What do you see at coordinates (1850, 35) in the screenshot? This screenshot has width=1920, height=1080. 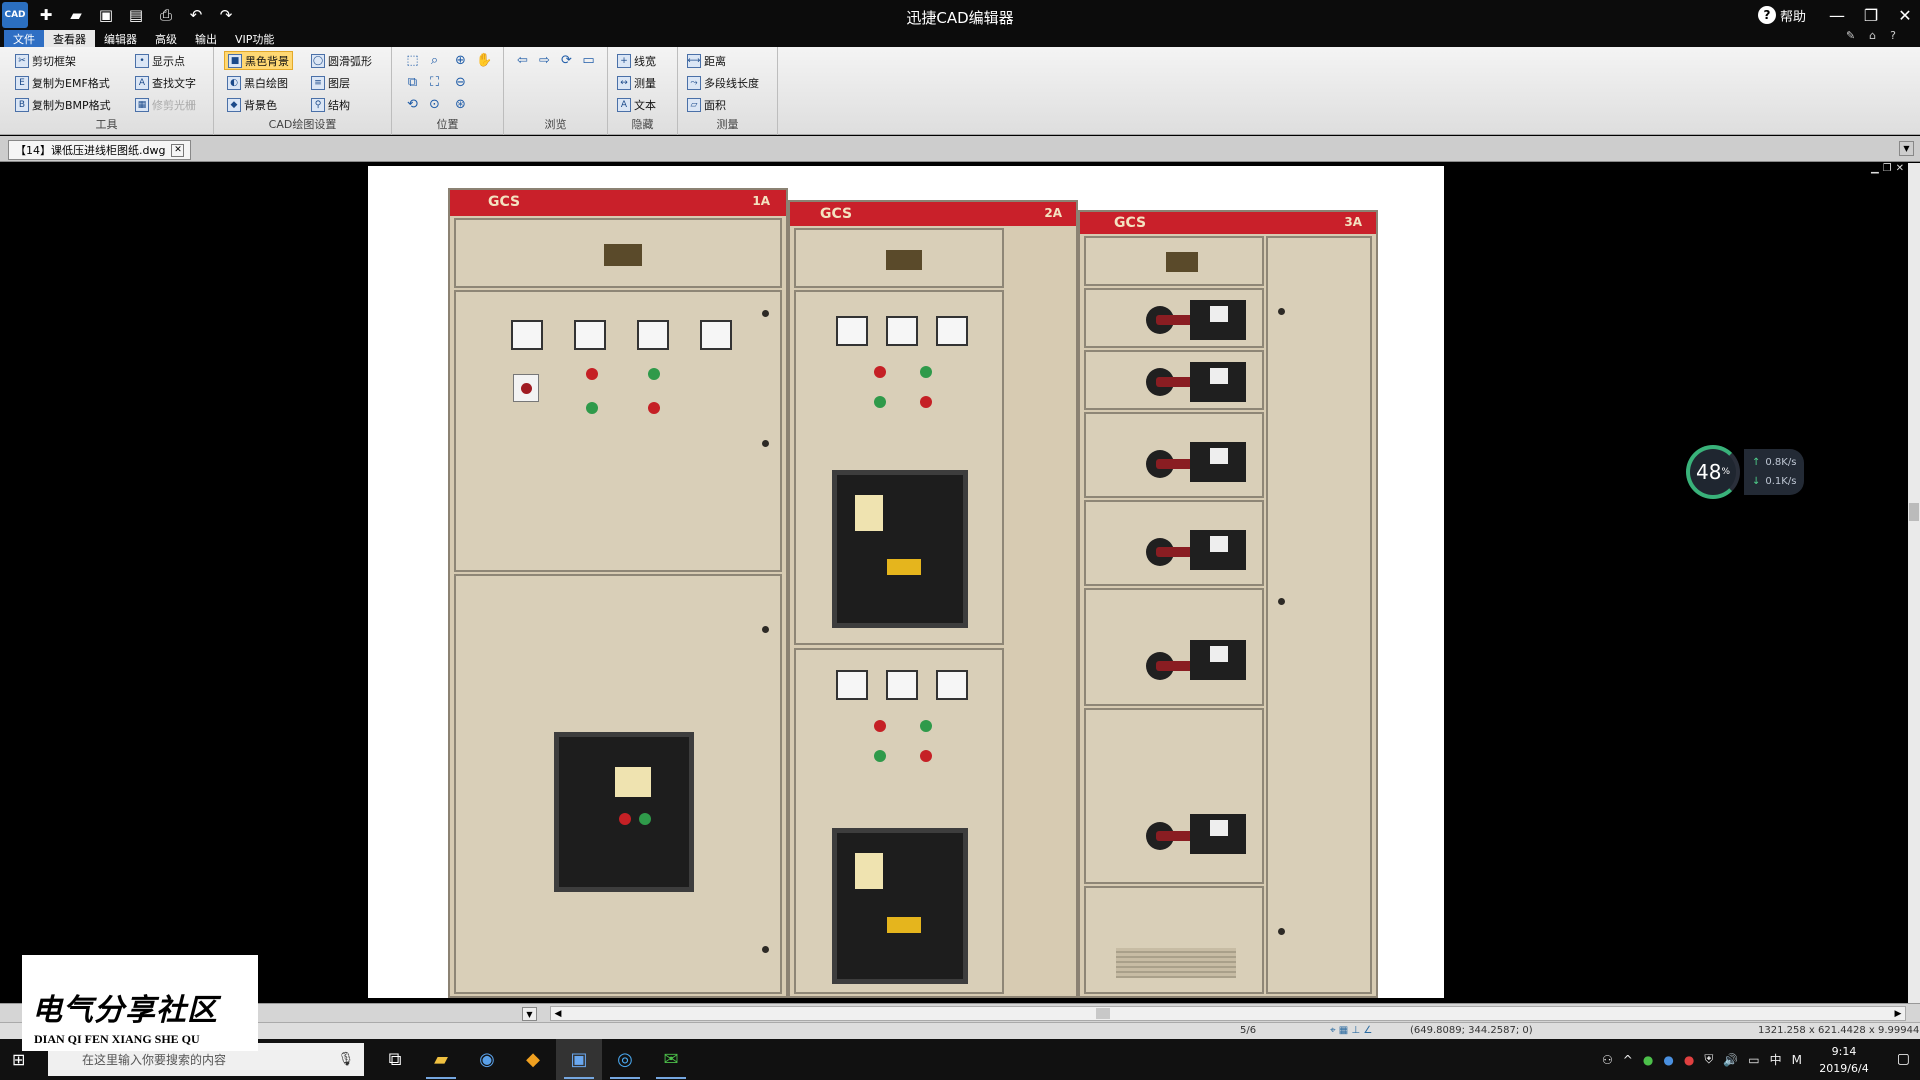 I see `skin-icon: ✎` at bounding box center [1850, 35].